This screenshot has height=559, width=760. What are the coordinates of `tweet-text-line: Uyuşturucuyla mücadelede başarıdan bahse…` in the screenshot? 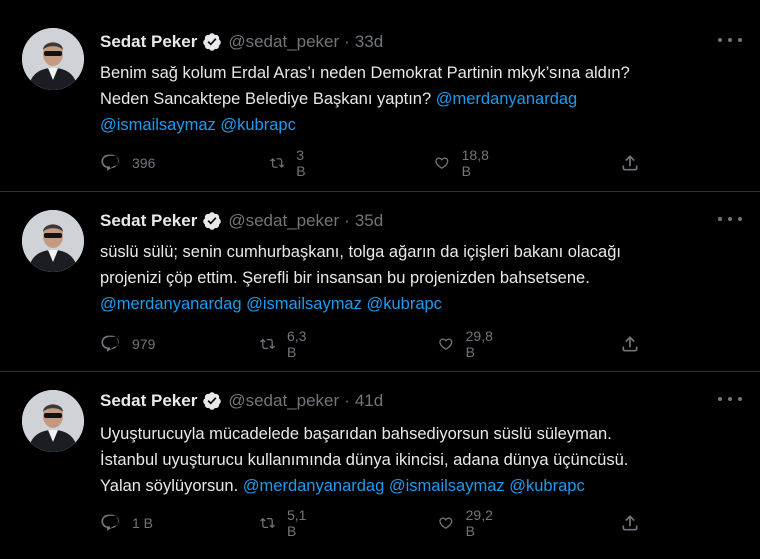 It's located at (420, 434).